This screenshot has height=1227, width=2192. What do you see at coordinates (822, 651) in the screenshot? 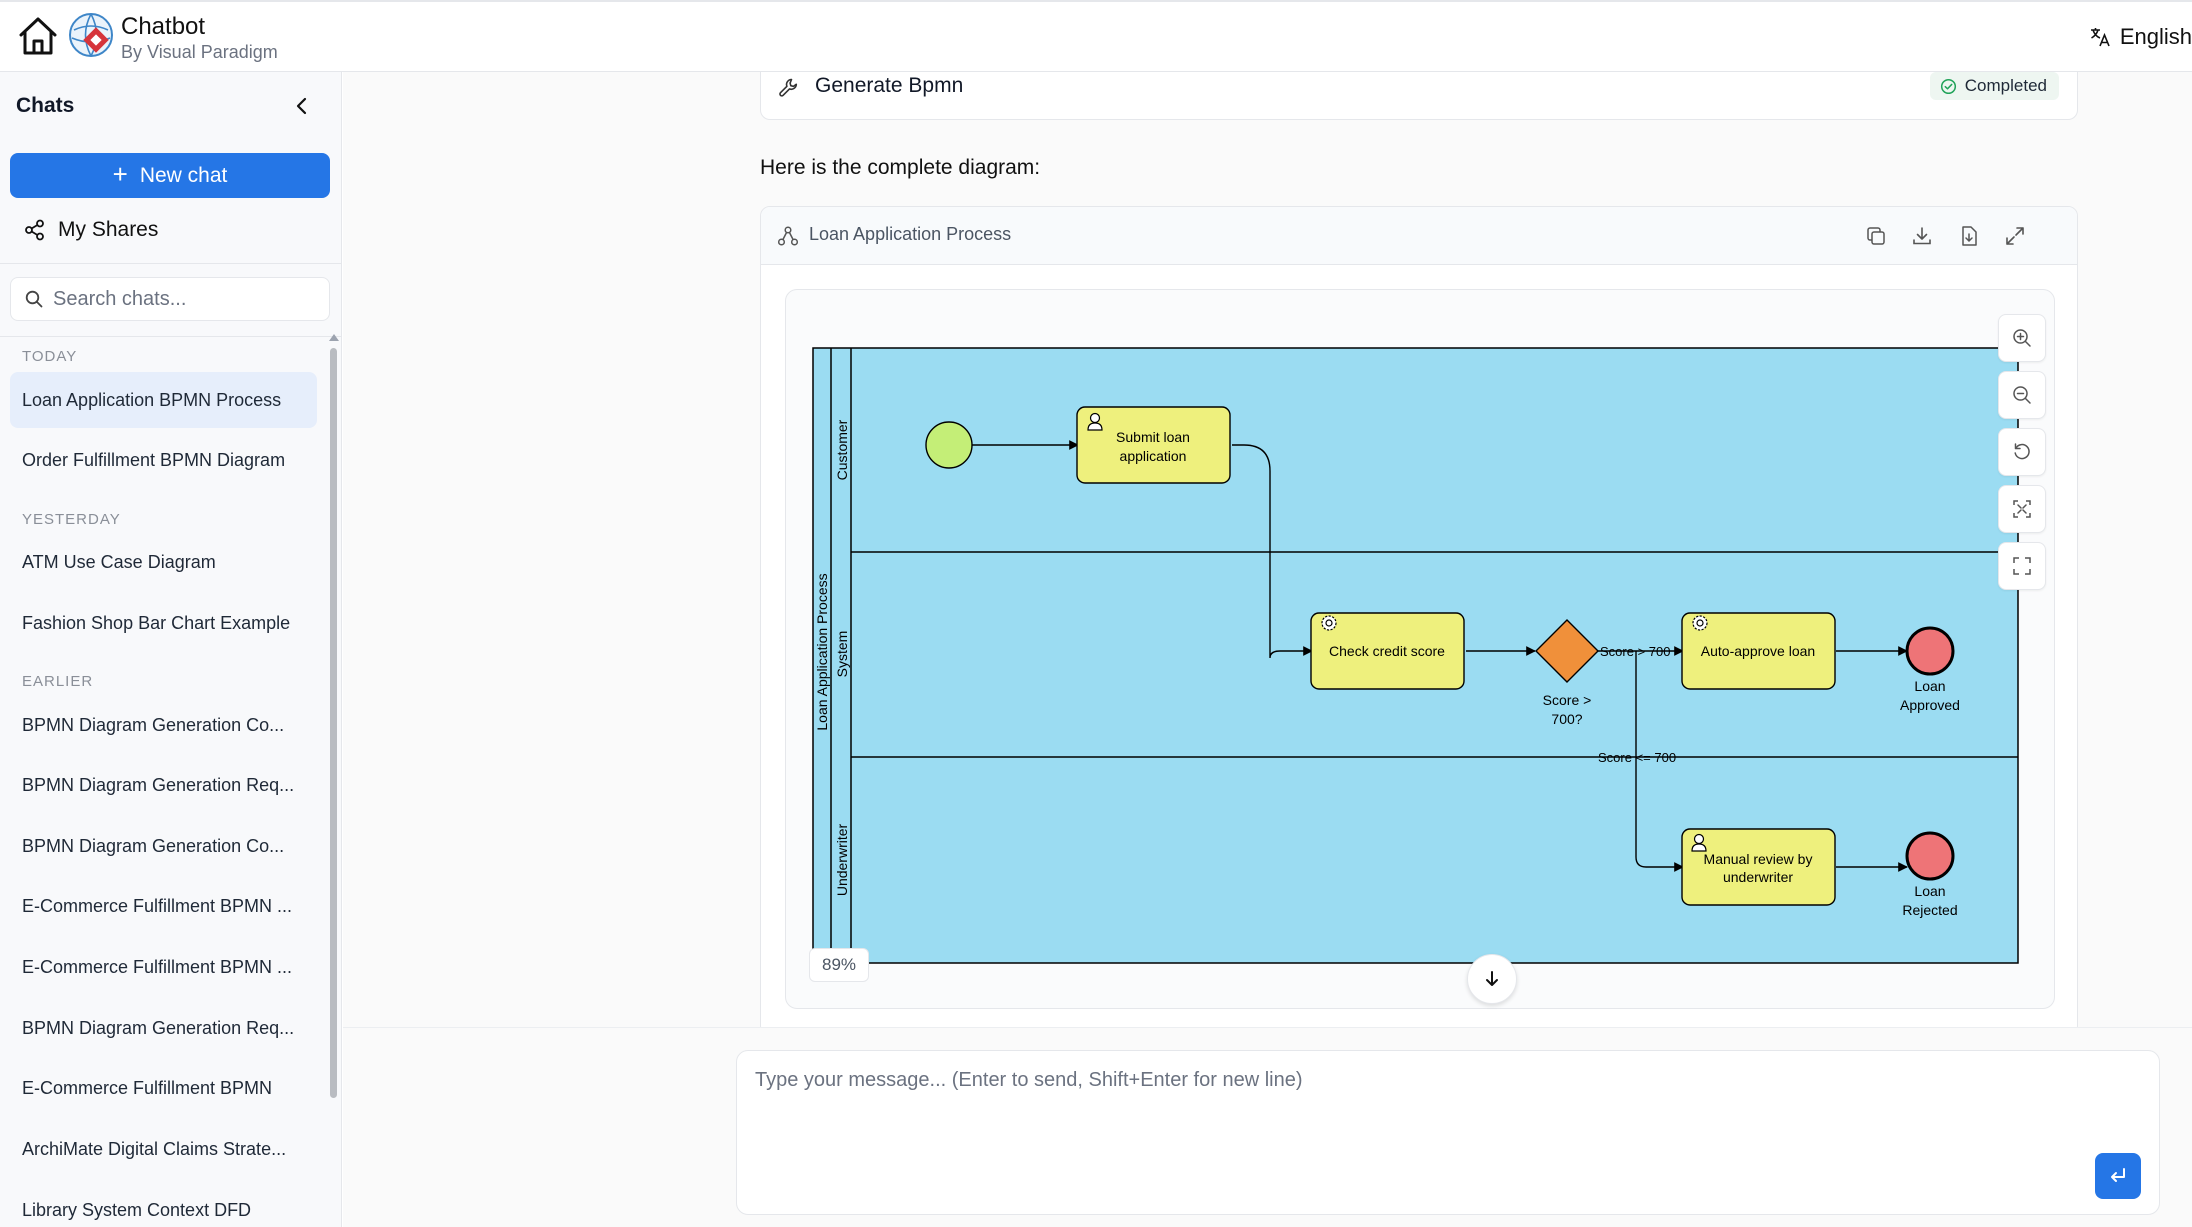
I see `pool-label: Loan Application Process` at bounding box center [822, 651].